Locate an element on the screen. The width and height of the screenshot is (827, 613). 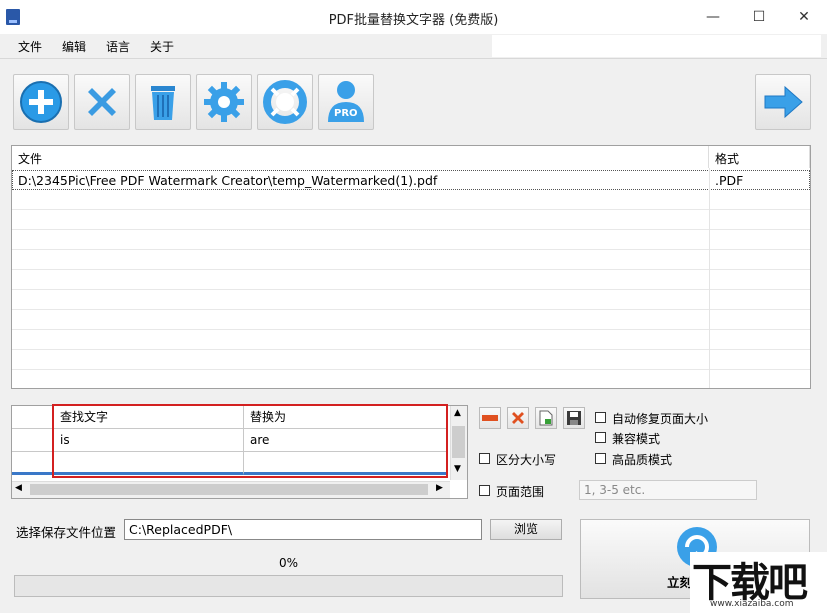
grid-corner is located at coordinates (33, 417).